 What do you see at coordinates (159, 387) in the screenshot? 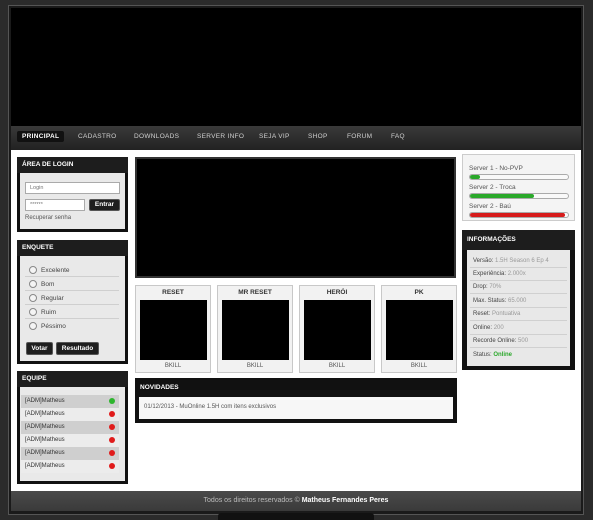
I see `news-title: NOVIDADES` at bounding box center [159, 387].